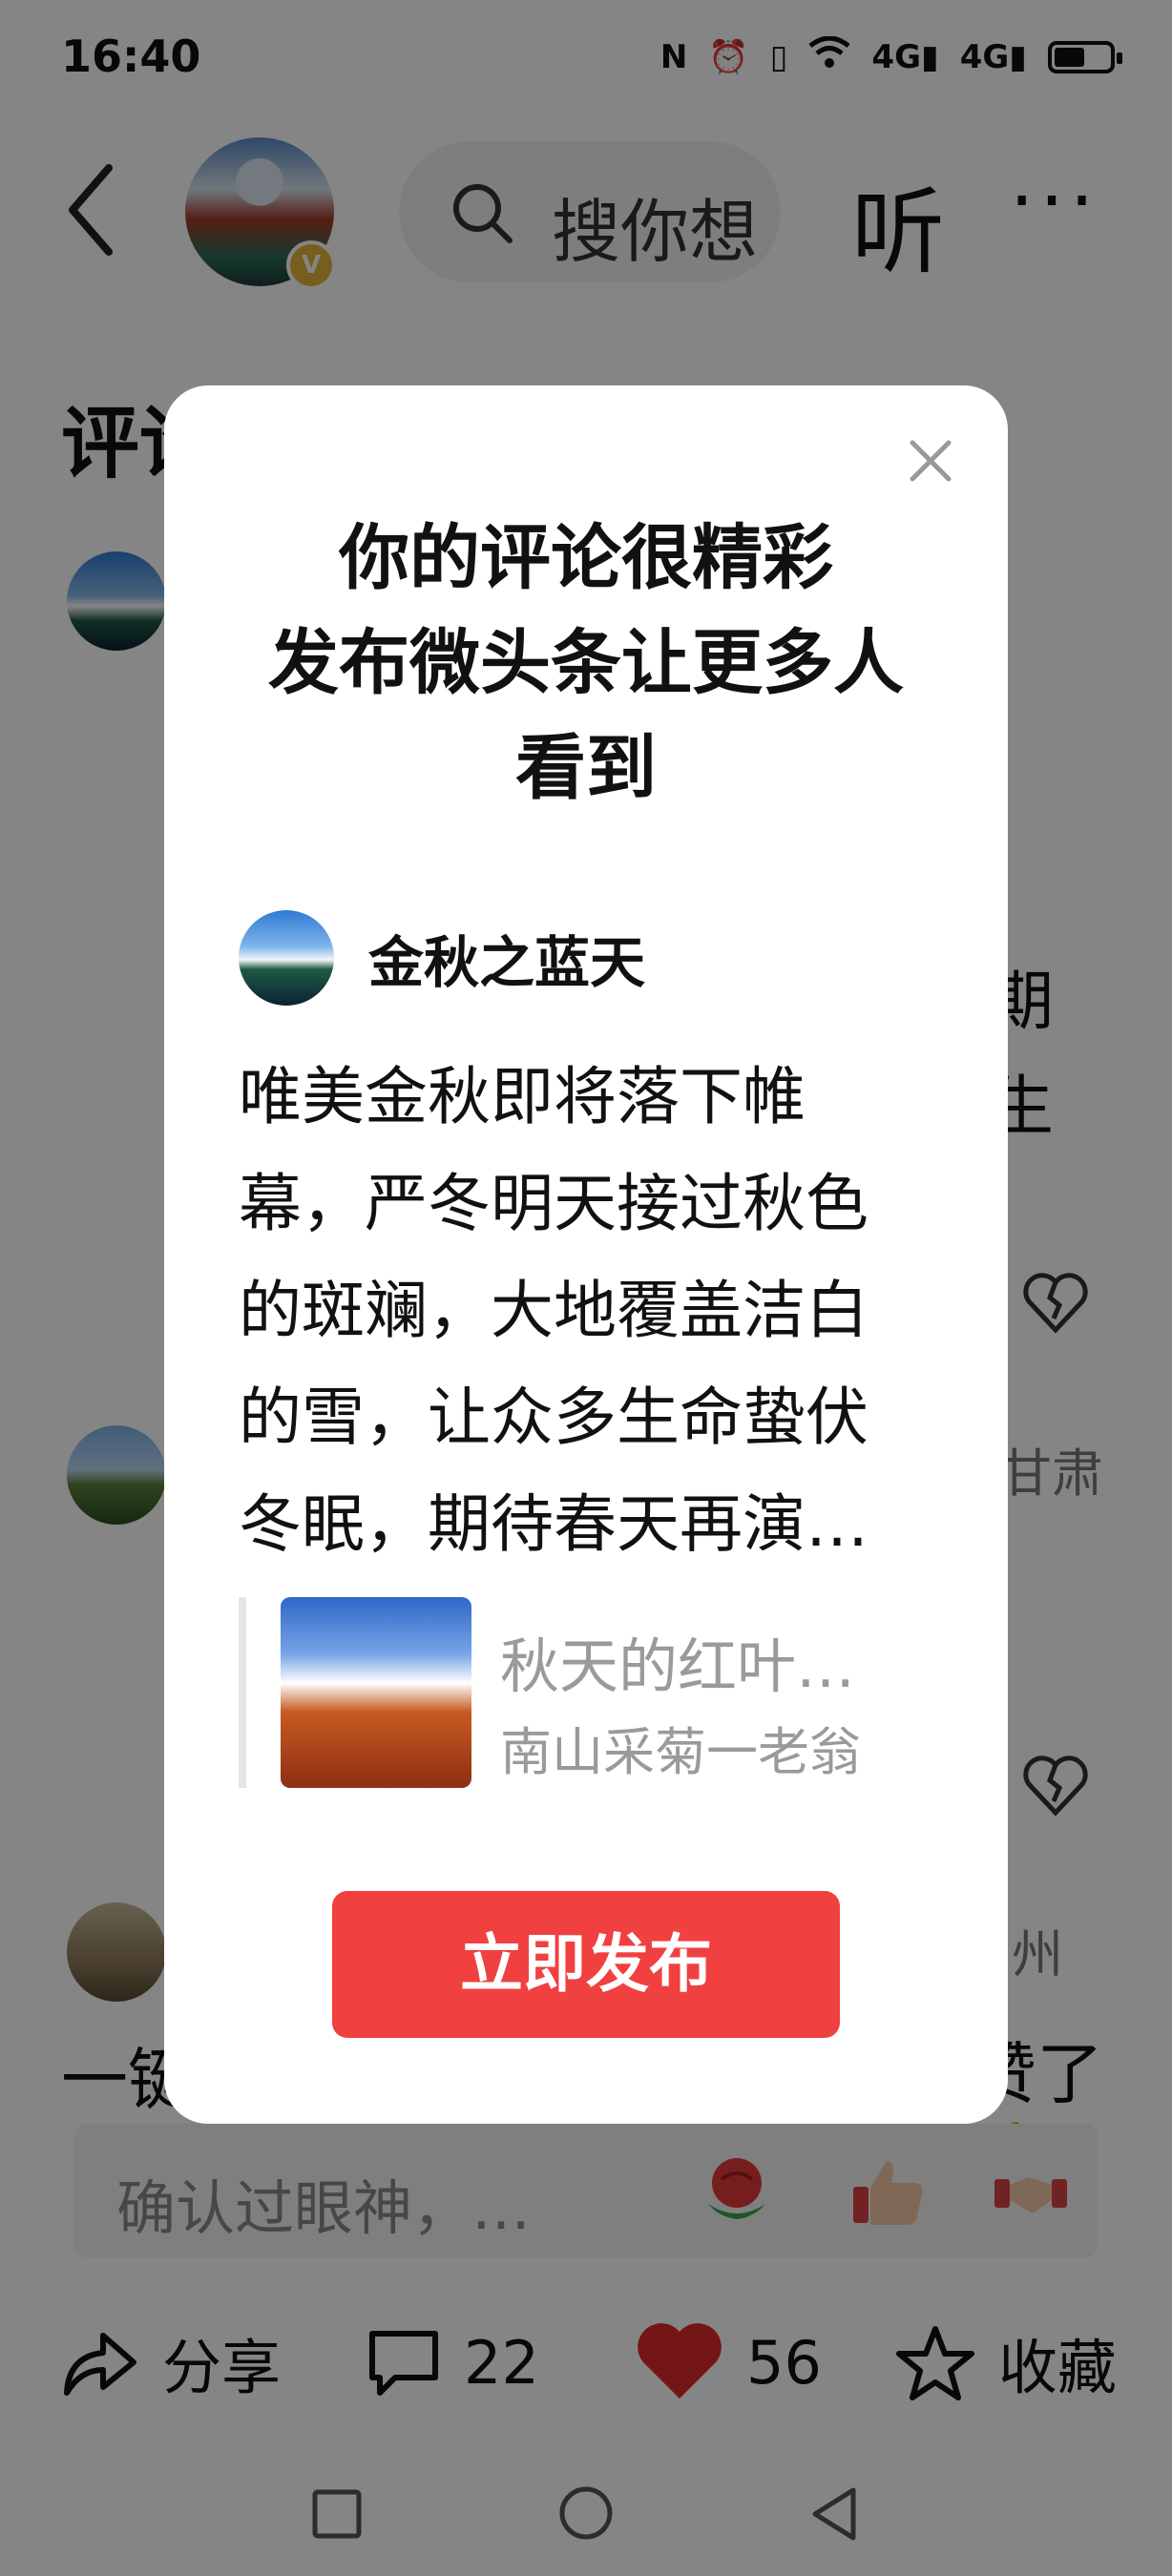 The height and width of the screenshot is (2576, 1172). I want to click on quoted-author: 南山采菊一老翁, so click(680, 1752).